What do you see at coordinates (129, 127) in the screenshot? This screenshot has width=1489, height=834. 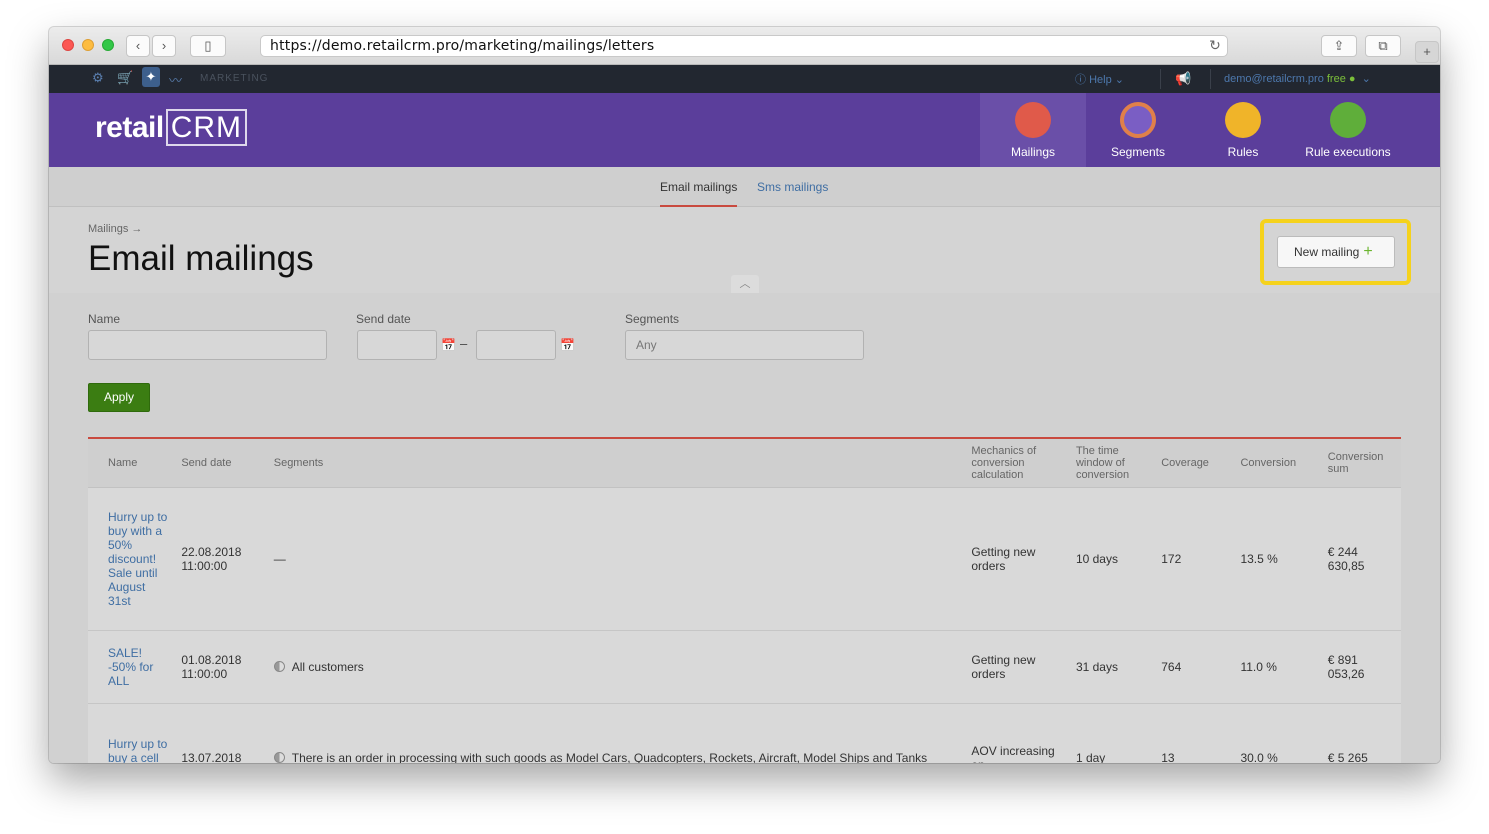 I see `logo-text: retail` at bounding box center [129, 127].